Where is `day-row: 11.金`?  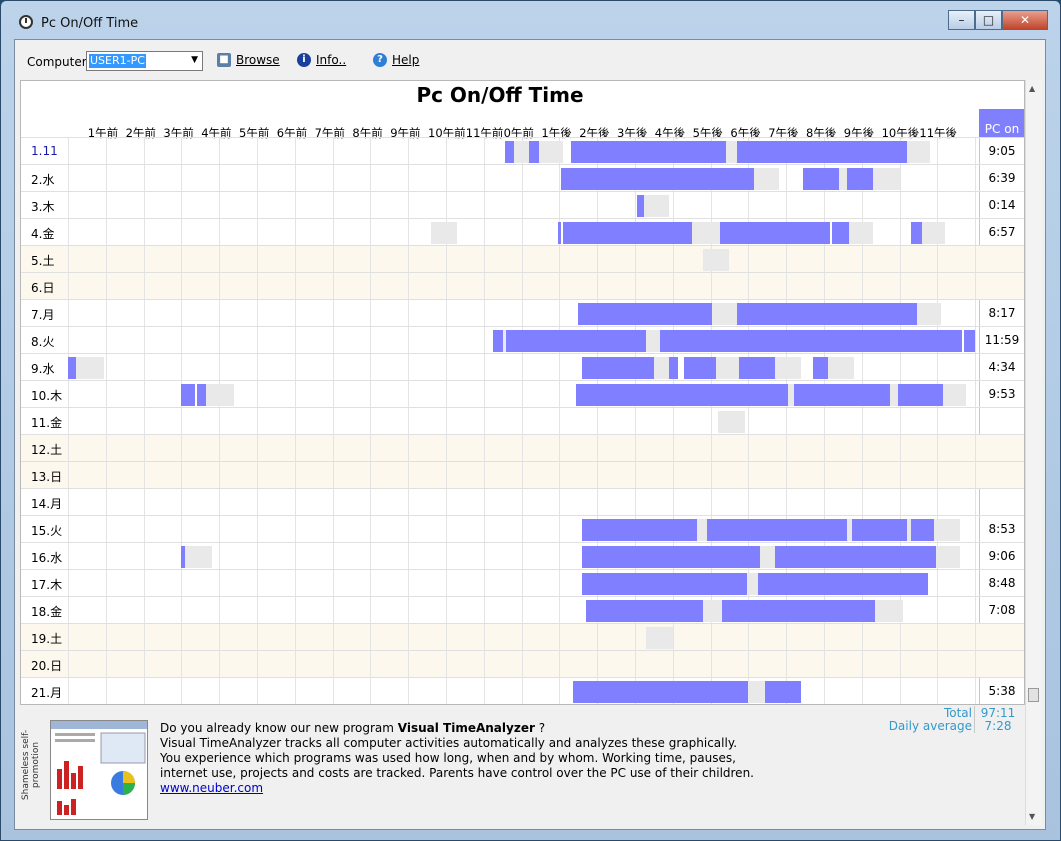 day-row: 11.金 is located at coordinates (522, 421).